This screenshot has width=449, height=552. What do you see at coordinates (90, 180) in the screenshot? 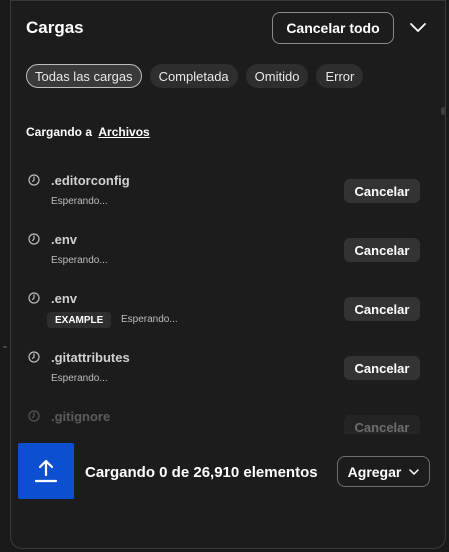
I see `file-name: .editorconfig` at bounding box center [90, 180].